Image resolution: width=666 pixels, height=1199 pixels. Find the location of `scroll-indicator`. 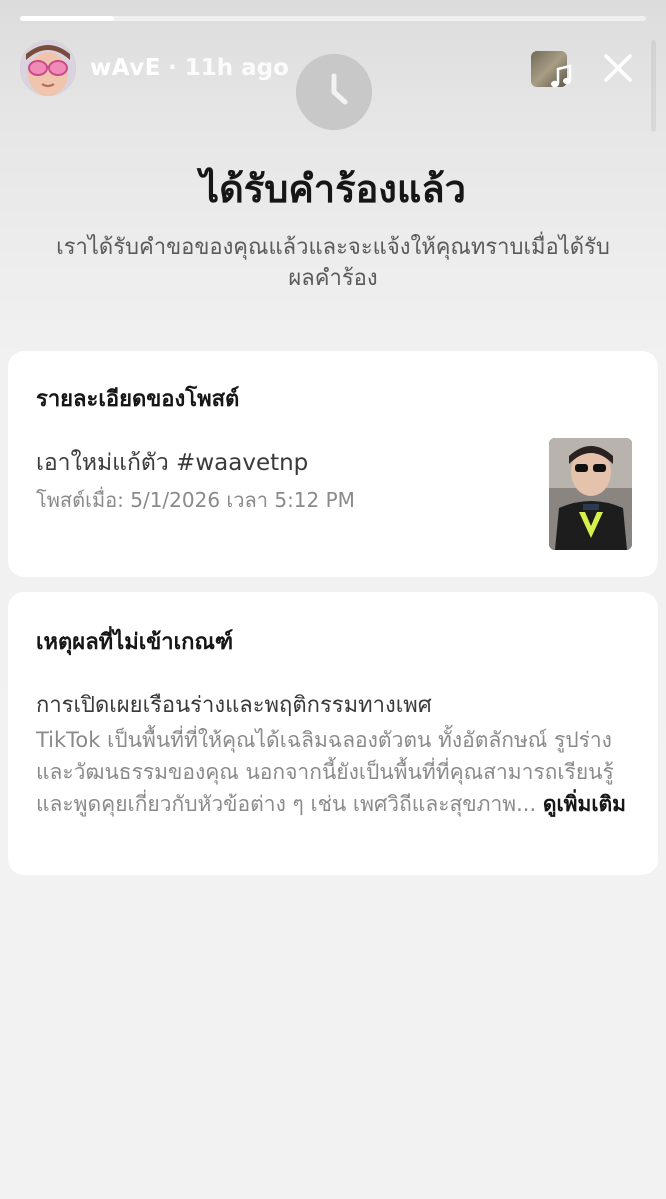

scroll-indicator is located at coordinates (653, 86).